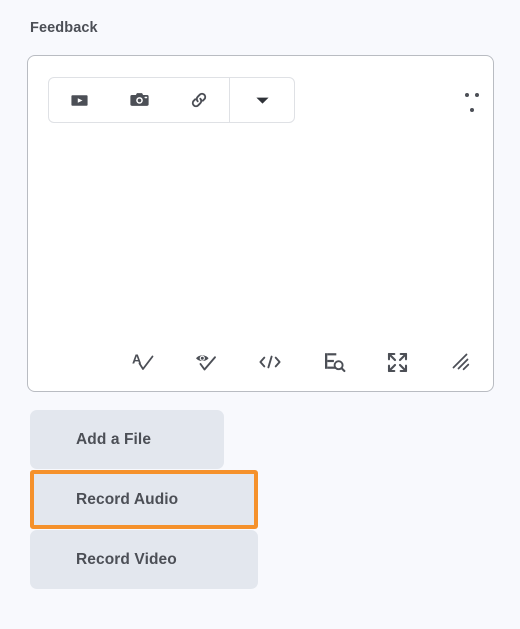  I want to click on chevron-down-icon, so click(262, 100).